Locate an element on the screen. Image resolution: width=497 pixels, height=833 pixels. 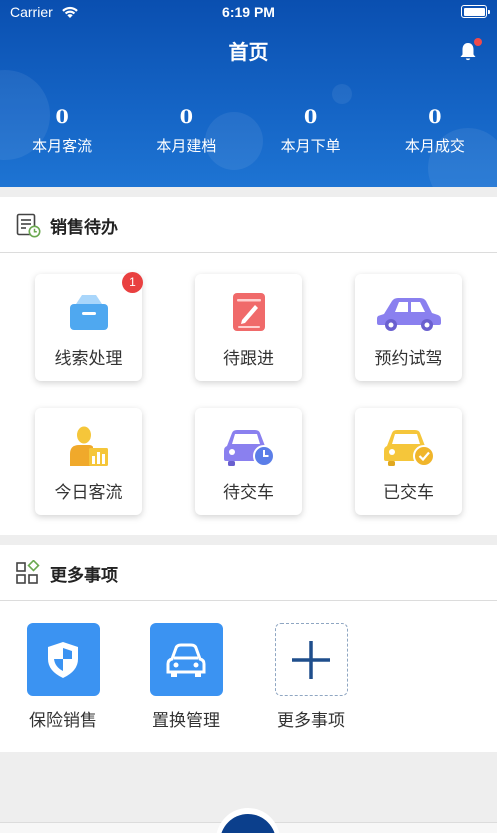
grid-icon is located at coordinates (28, 572).